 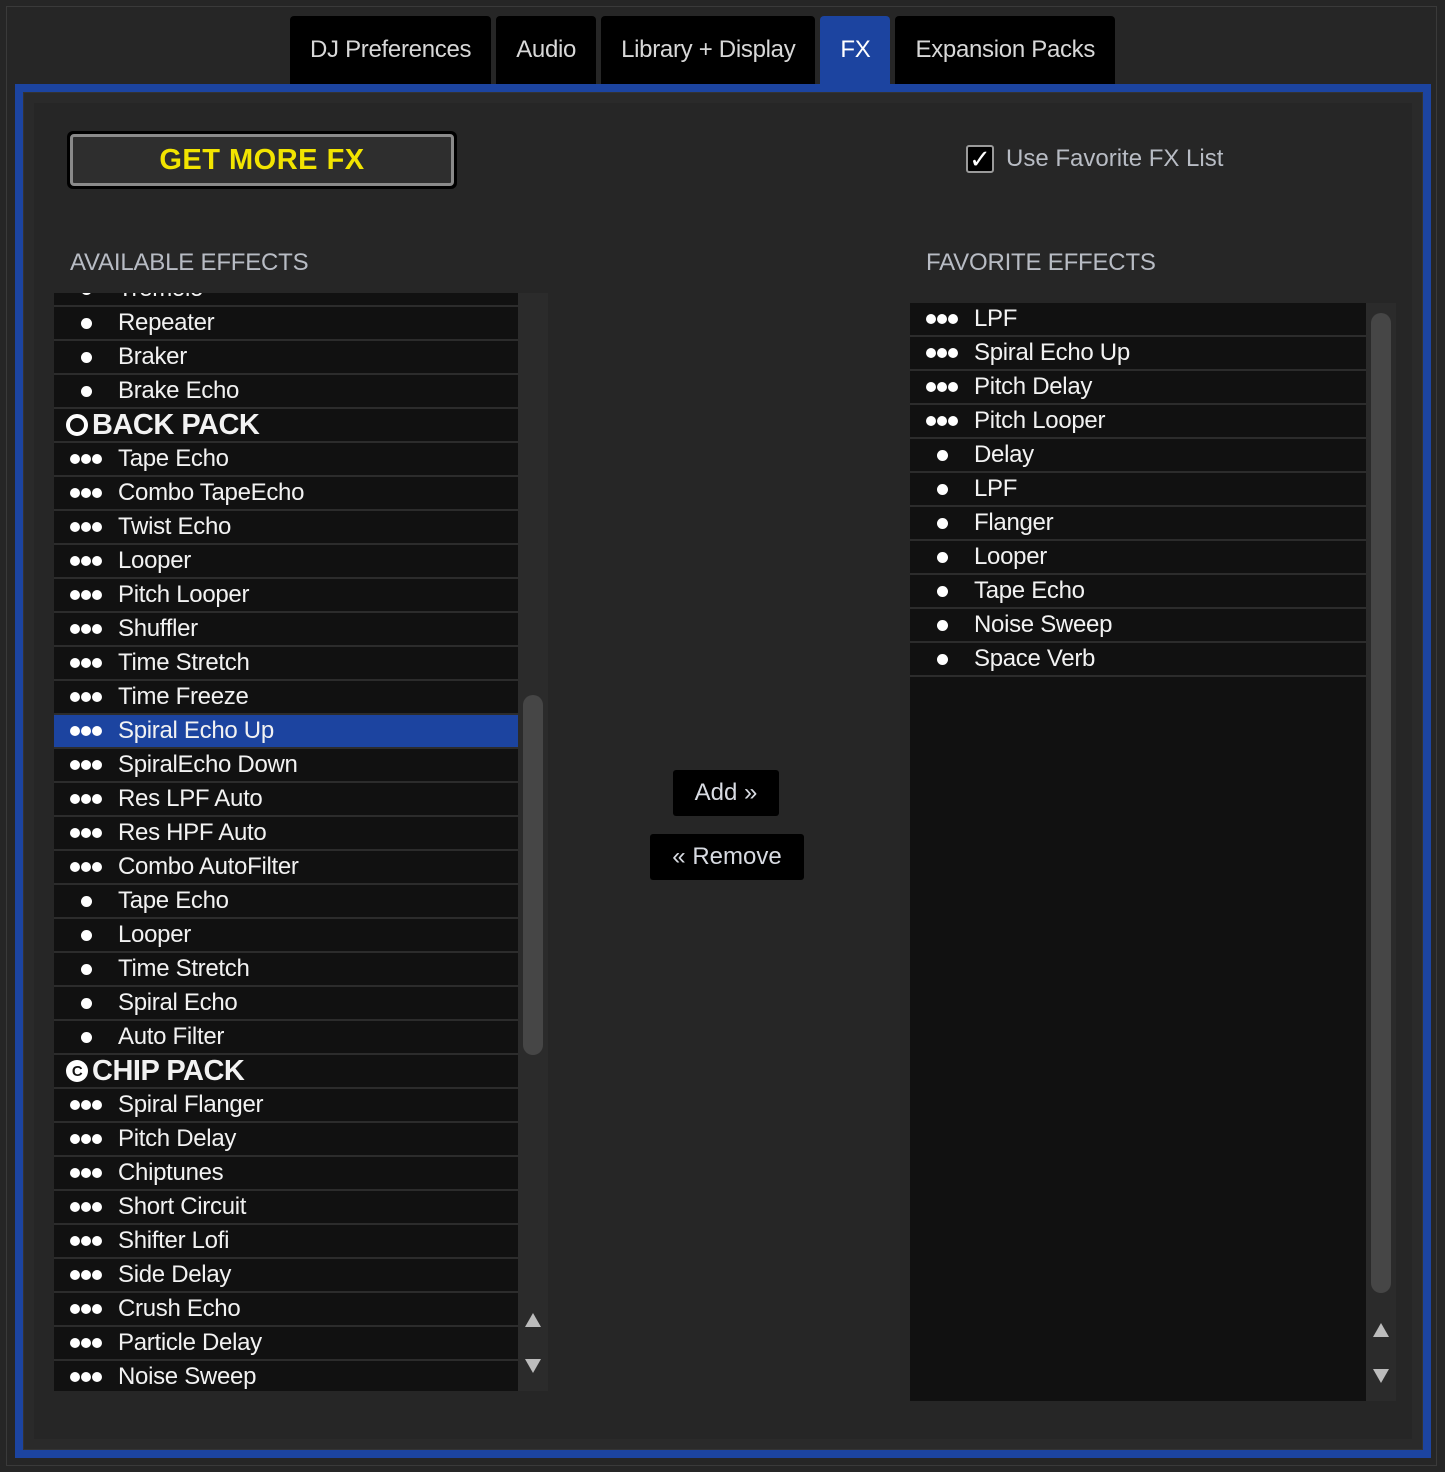 I want to click on available-scrollbar, so click(x=533, y=842).